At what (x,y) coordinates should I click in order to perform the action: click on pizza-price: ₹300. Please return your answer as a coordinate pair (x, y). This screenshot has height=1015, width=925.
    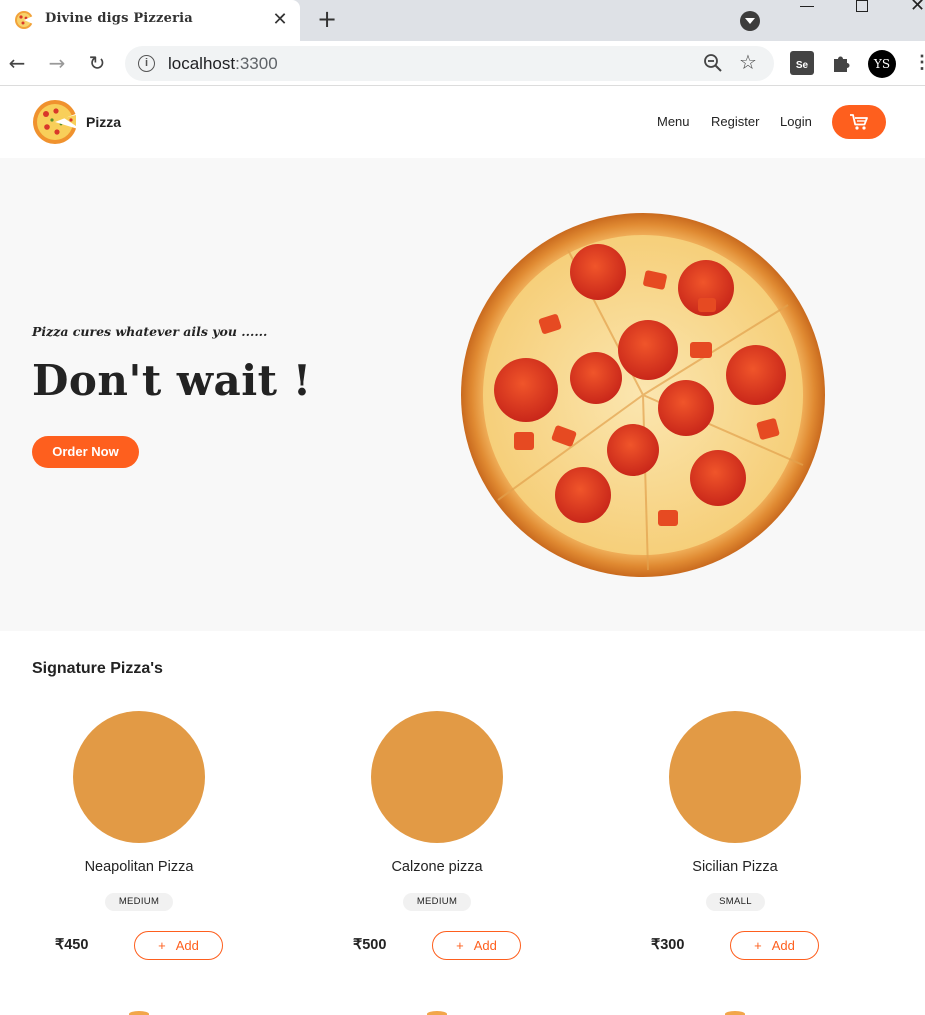
    Looking at the image, I should click on (668, 945).